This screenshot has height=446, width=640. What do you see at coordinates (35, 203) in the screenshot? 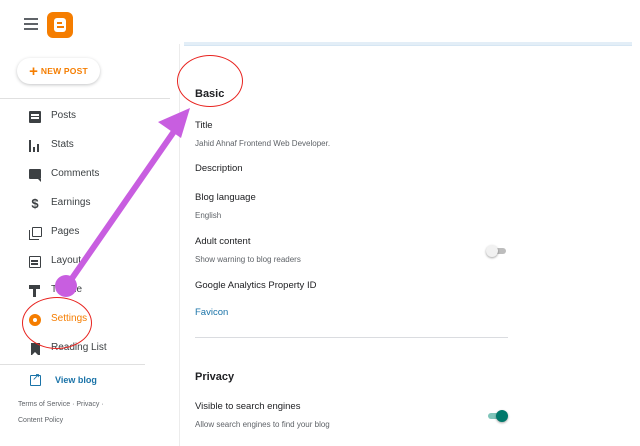
I see `dollar-icon: $` at bounding box center [35, 203].